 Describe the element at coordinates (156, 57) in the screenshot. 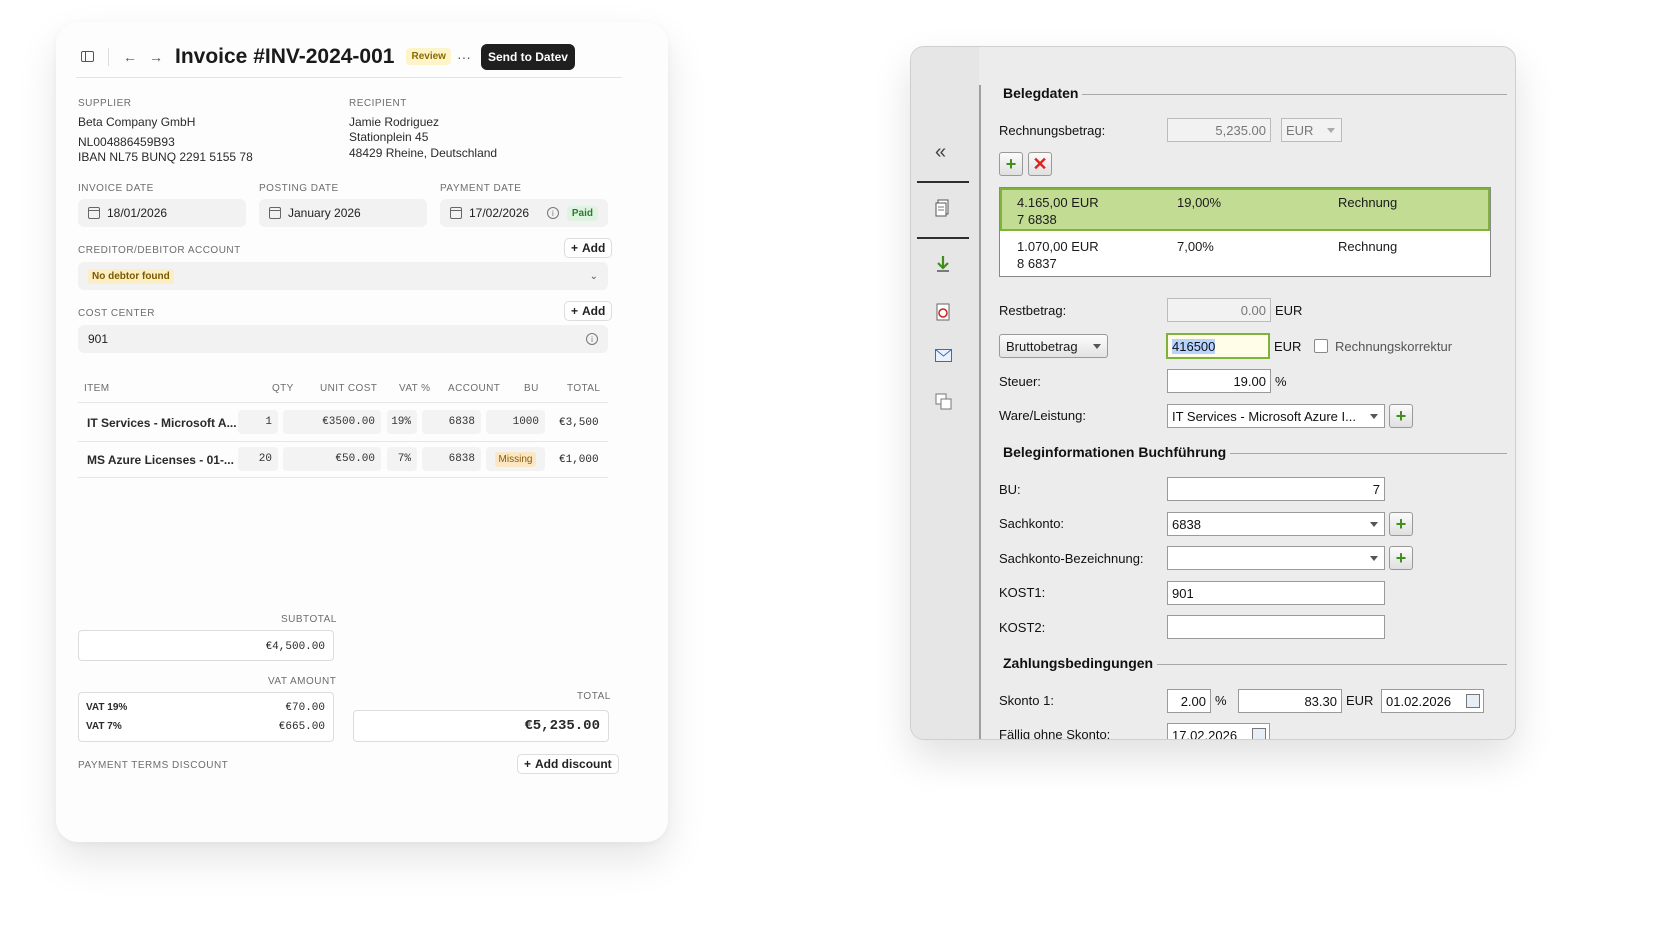

I see `forward-arrow-icon: →` at that location.